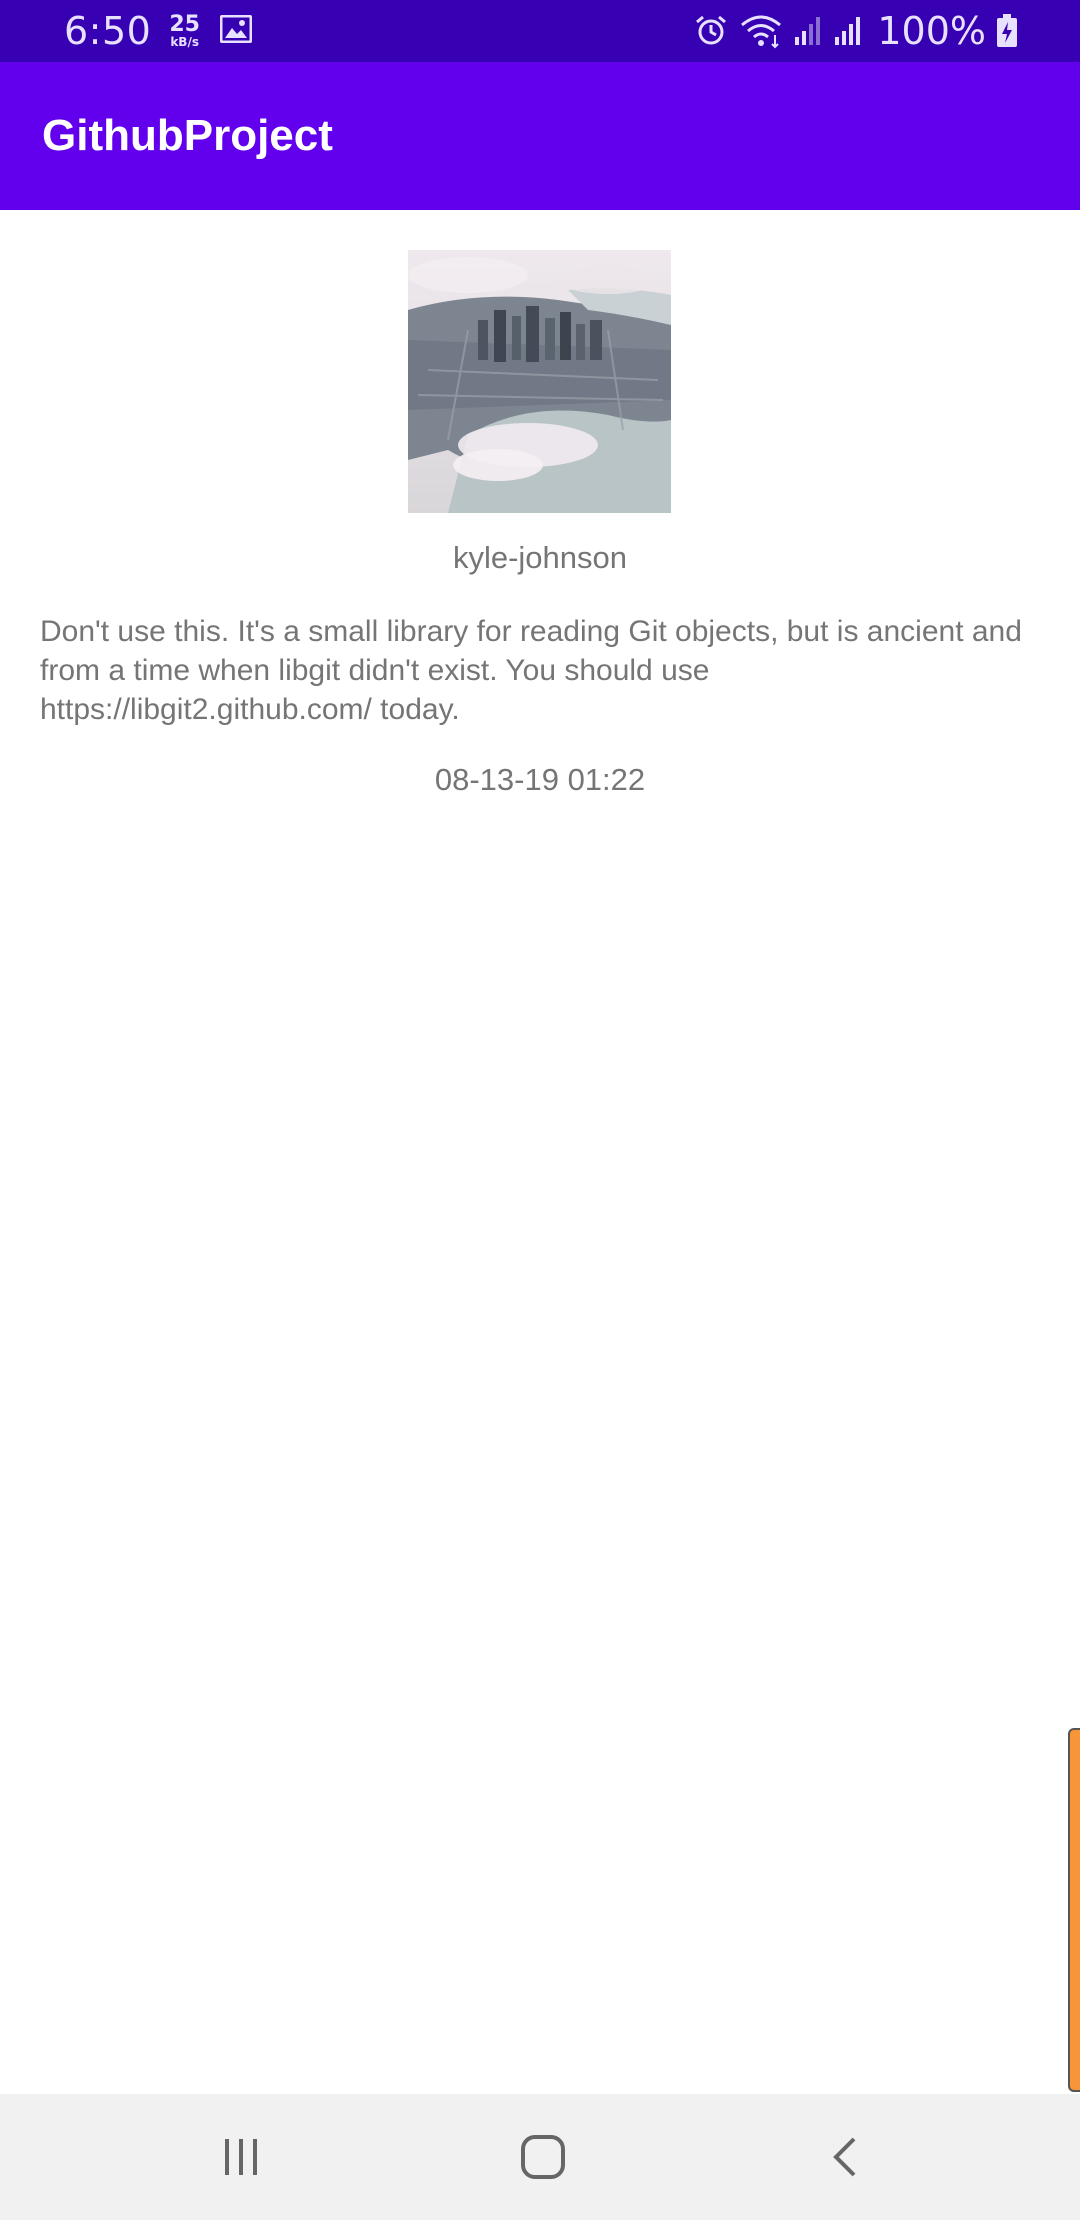  I want to click on network-speed-value: 25, so click(184, 24).